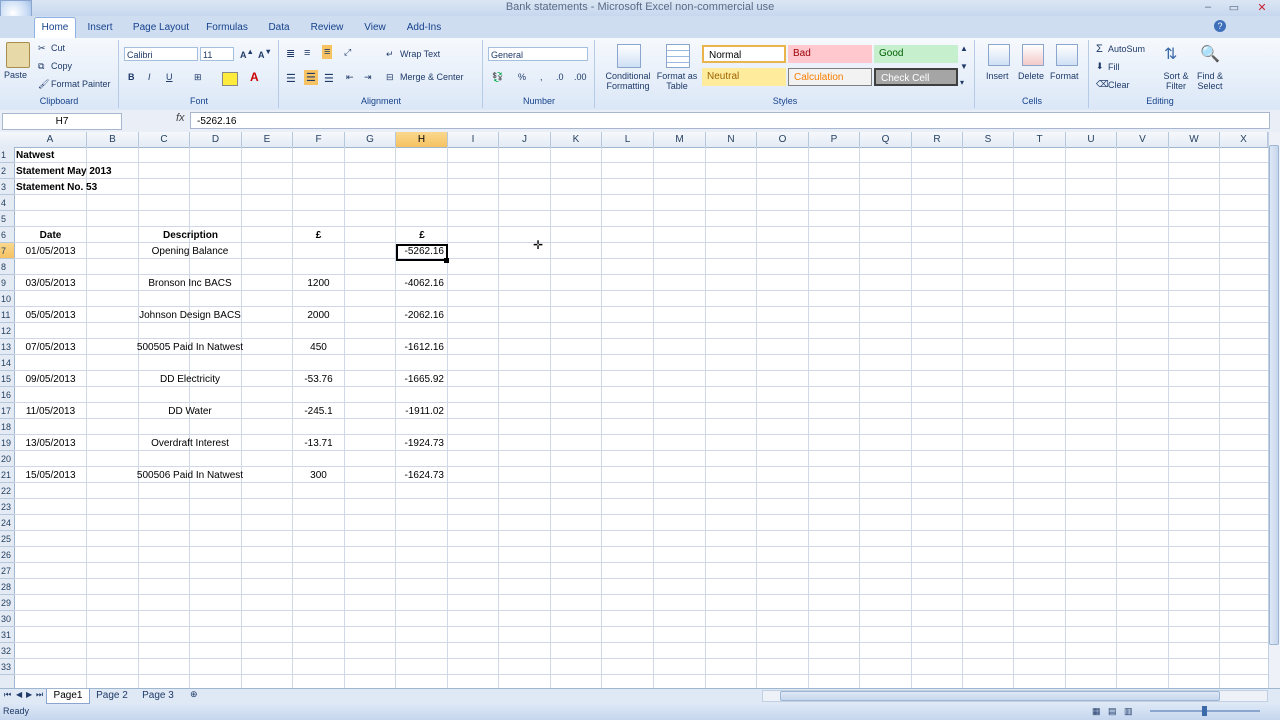  What do you see at coordinates (7, 475) in the screenshot?
I see `row-header-21: 21` at bounding box center [7, 475].